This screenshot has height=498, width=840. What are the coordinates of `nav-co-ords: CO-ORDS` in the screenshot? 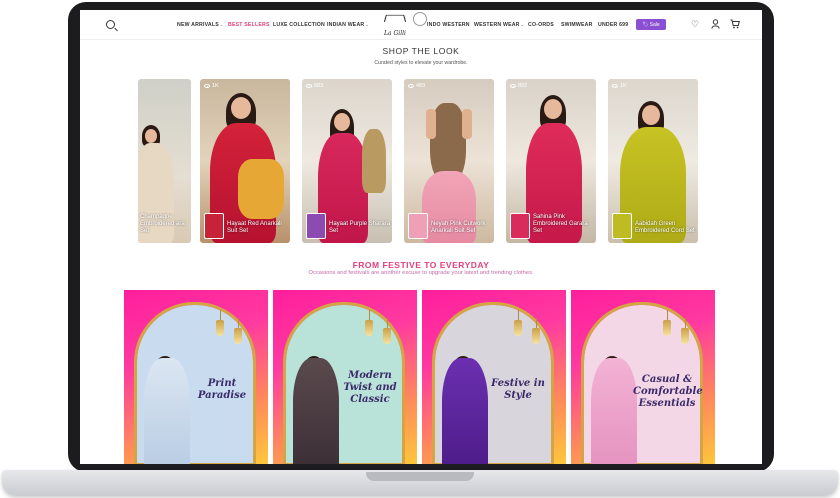 It's located at (541, 25).